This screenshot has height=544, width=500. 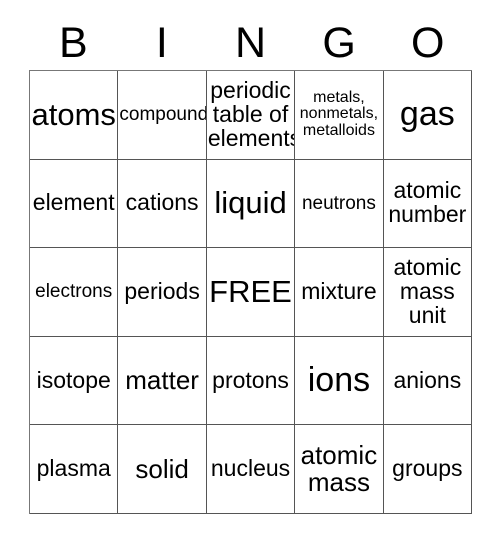 I want to click on bingo-cell-label: neutrons, so click(x=338, y=203).